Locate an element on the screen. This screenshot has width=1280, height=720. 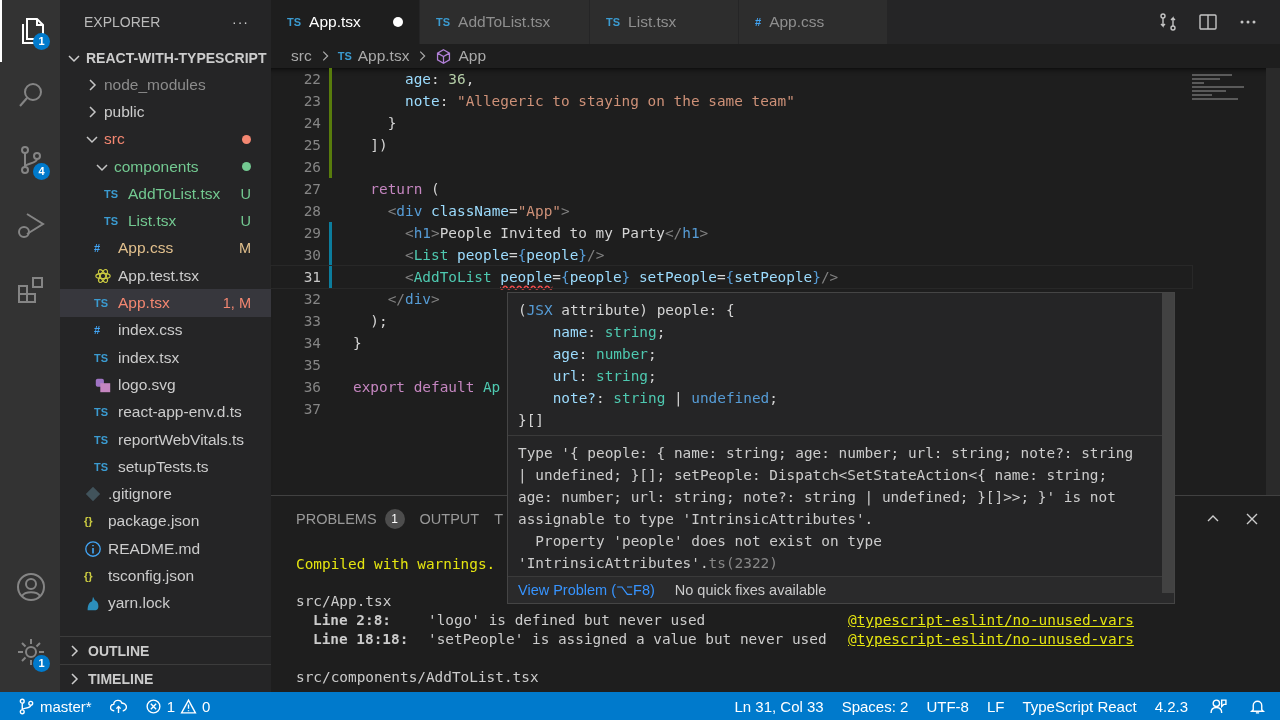
git-status-label: 1, M is located at coordinates (236, 303).